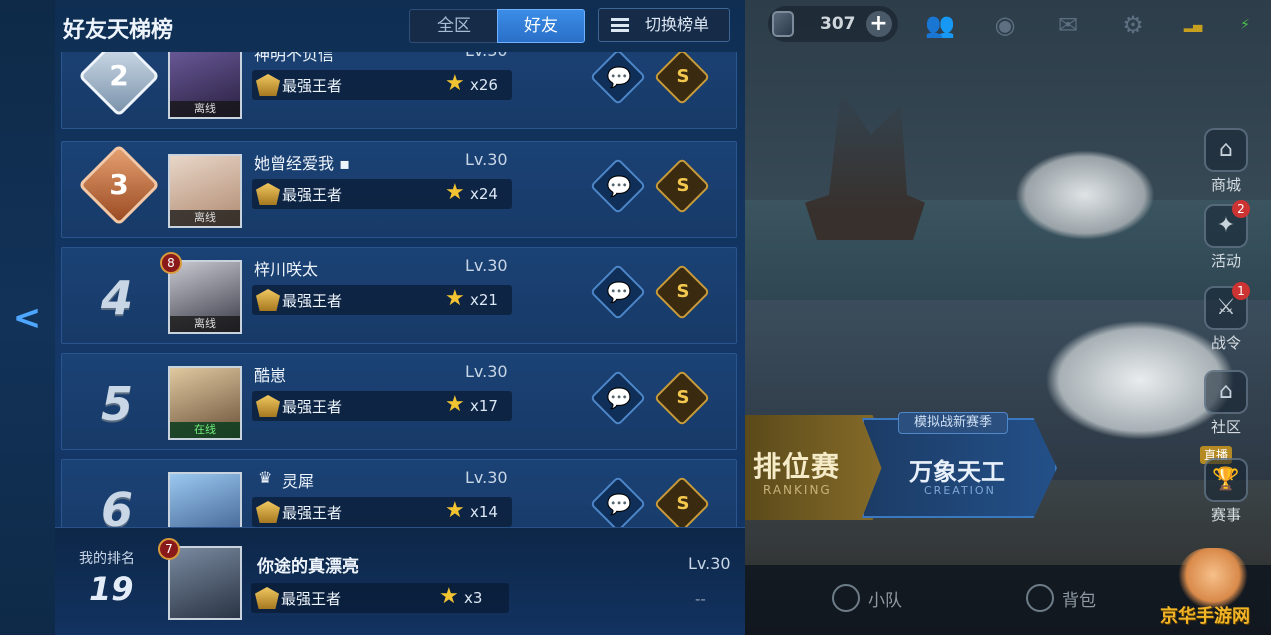 This screenshot has width=1271, height=635. Describe the element at coordinates (846, 598) in the screenshot. I see `team-icon` at that location.